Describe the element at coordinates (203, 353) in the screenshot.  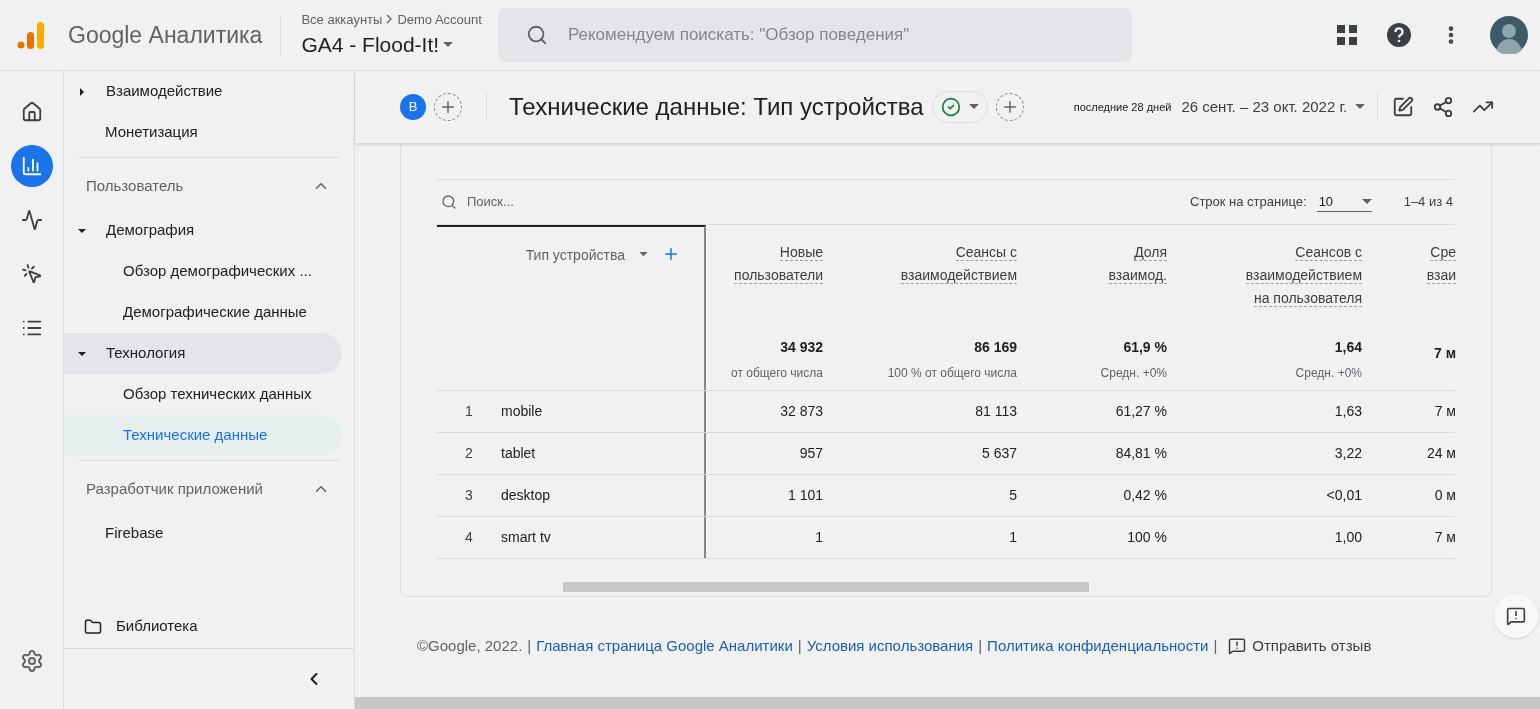
I see `nav-group: Технология` at that location.